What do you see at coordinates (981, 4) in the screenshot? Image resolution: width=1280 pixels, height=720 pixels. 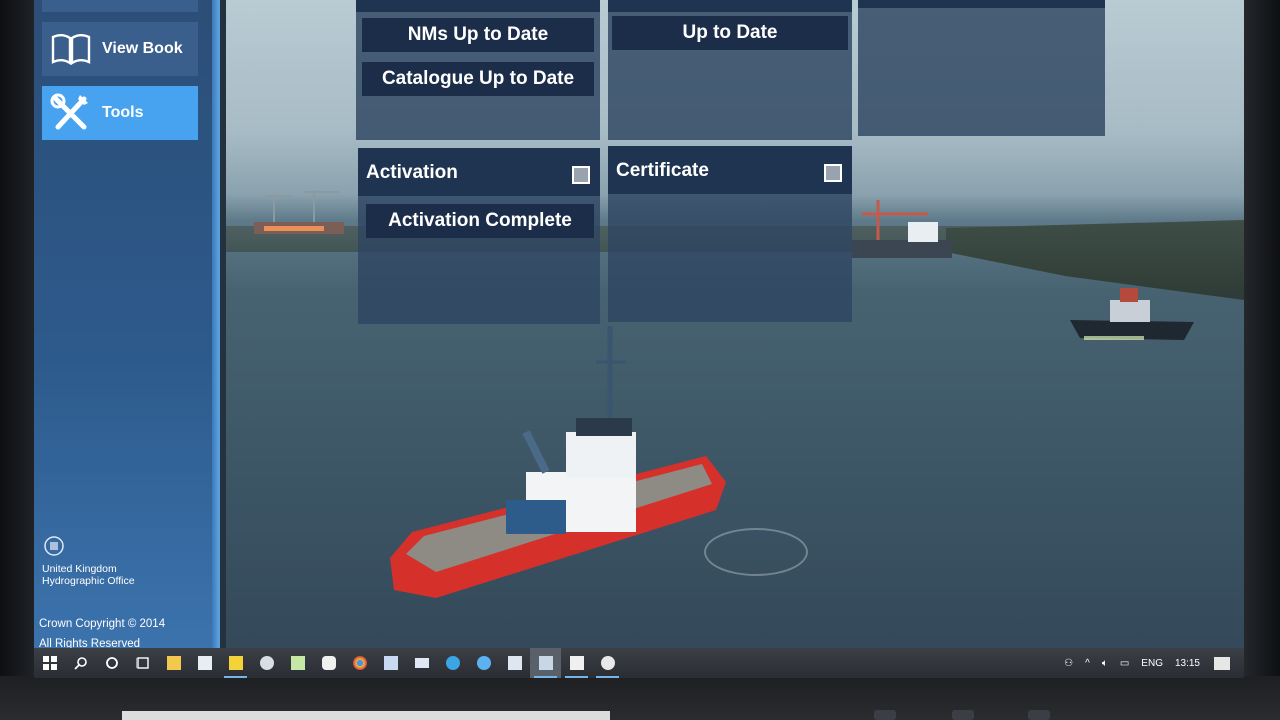 I see `empty-tile-header` at bounding box center [981, 4].